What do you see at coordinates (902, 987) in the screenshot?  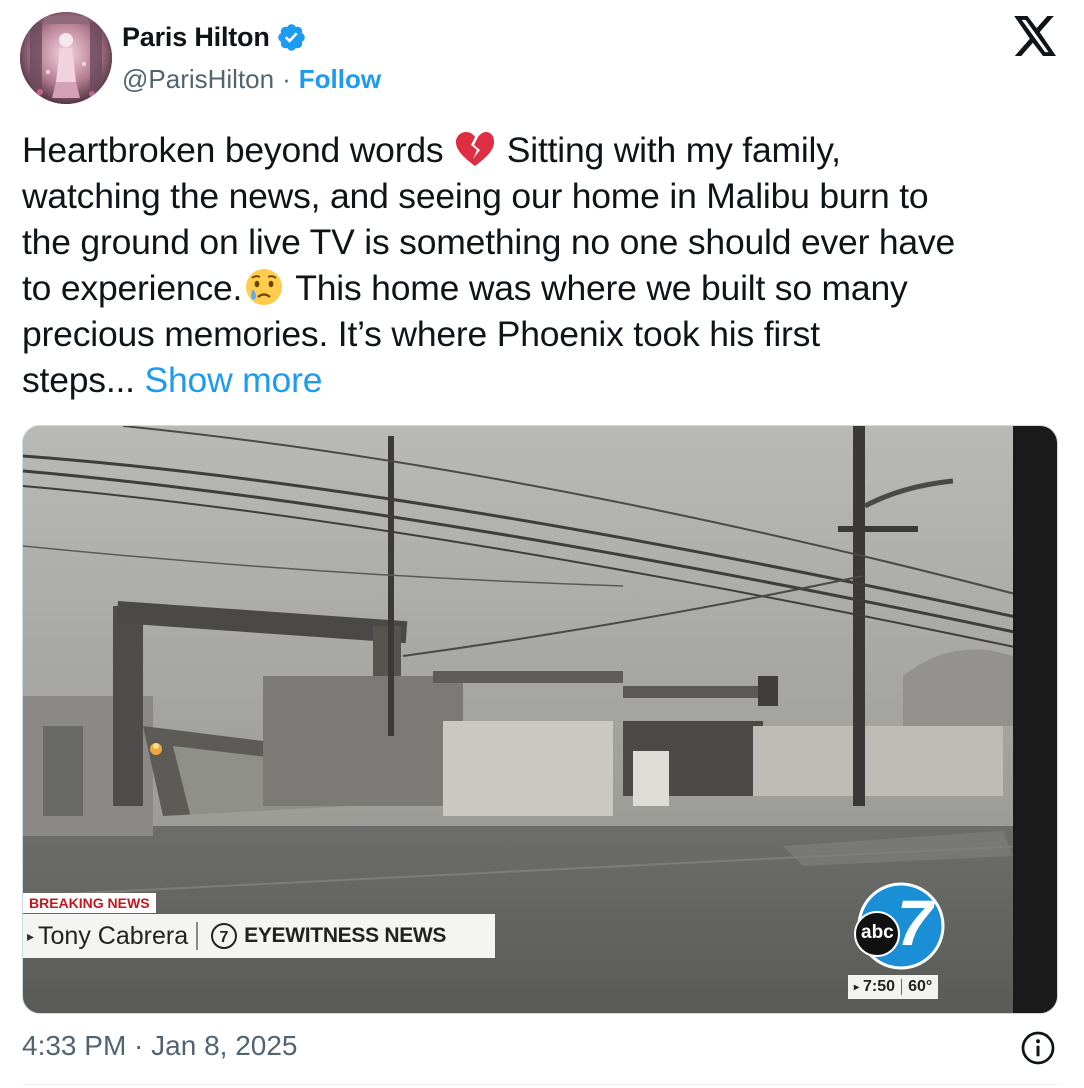 I see `time-temp-divider` at bounding box center [902, 987].